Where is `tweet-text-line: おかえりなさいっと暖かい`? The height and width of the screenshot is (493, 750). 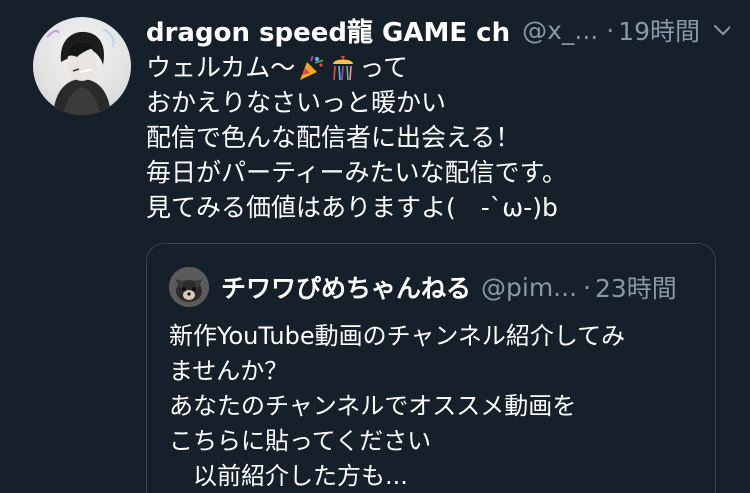
tweet-text-line: おかえりなさいっと暖かい is located at coordinates (296, 102).